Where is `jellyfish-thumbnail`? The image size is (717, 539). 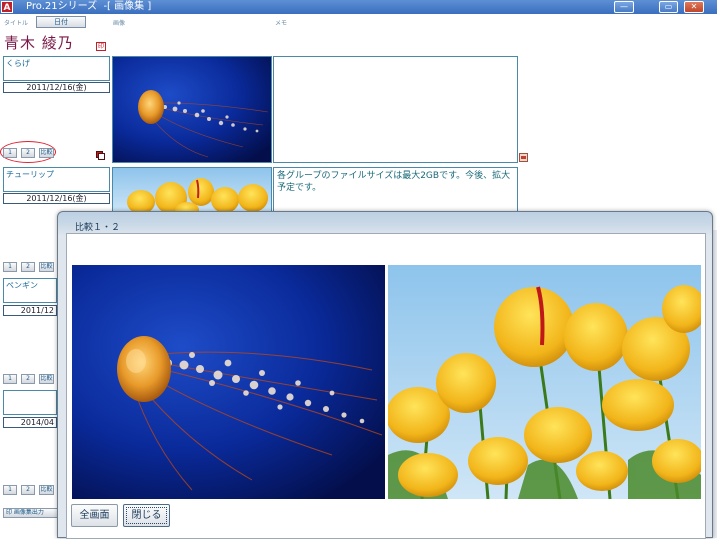 jellyfish-thumbnail is located at coordinates (192, 109).